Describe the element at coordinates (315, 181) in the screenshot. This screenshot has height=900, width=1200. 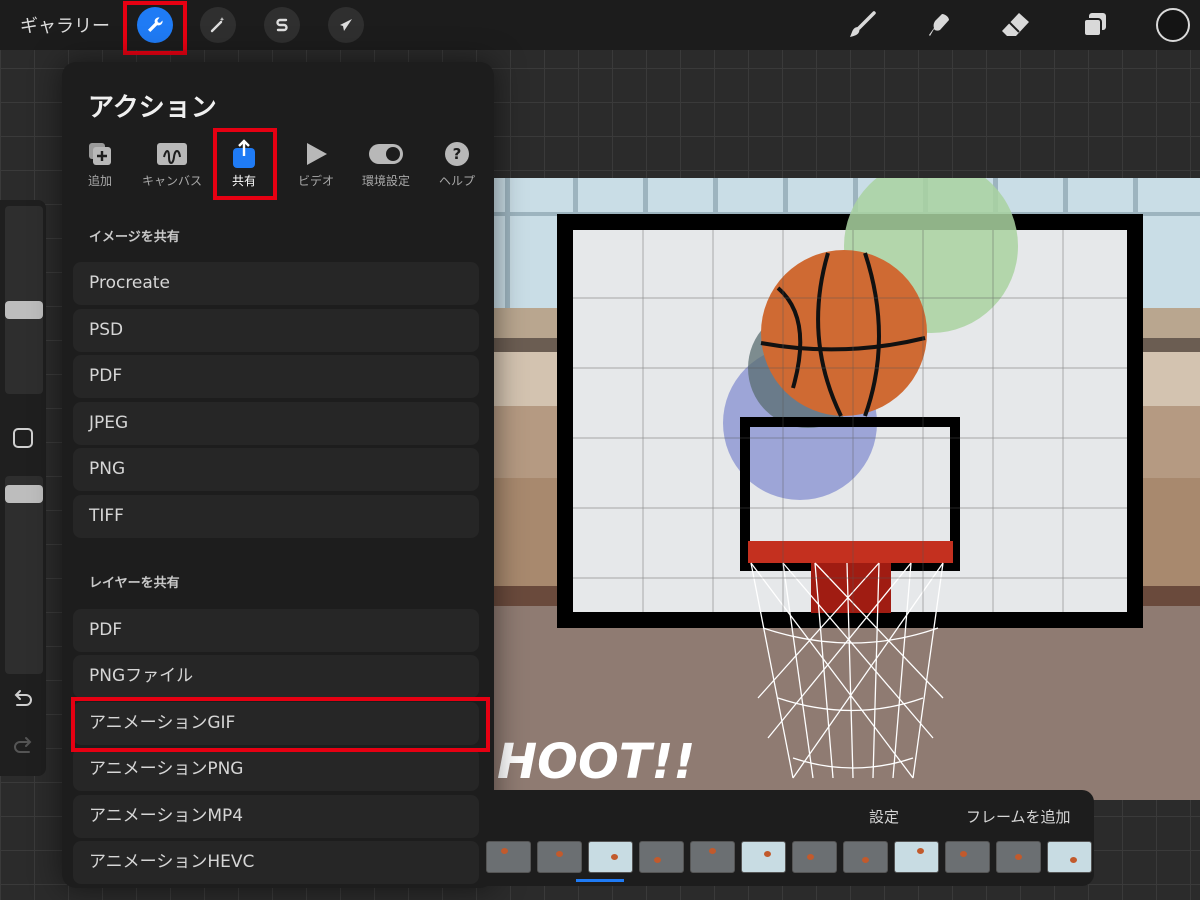
I see `tab-label: ビデオ` at that location.